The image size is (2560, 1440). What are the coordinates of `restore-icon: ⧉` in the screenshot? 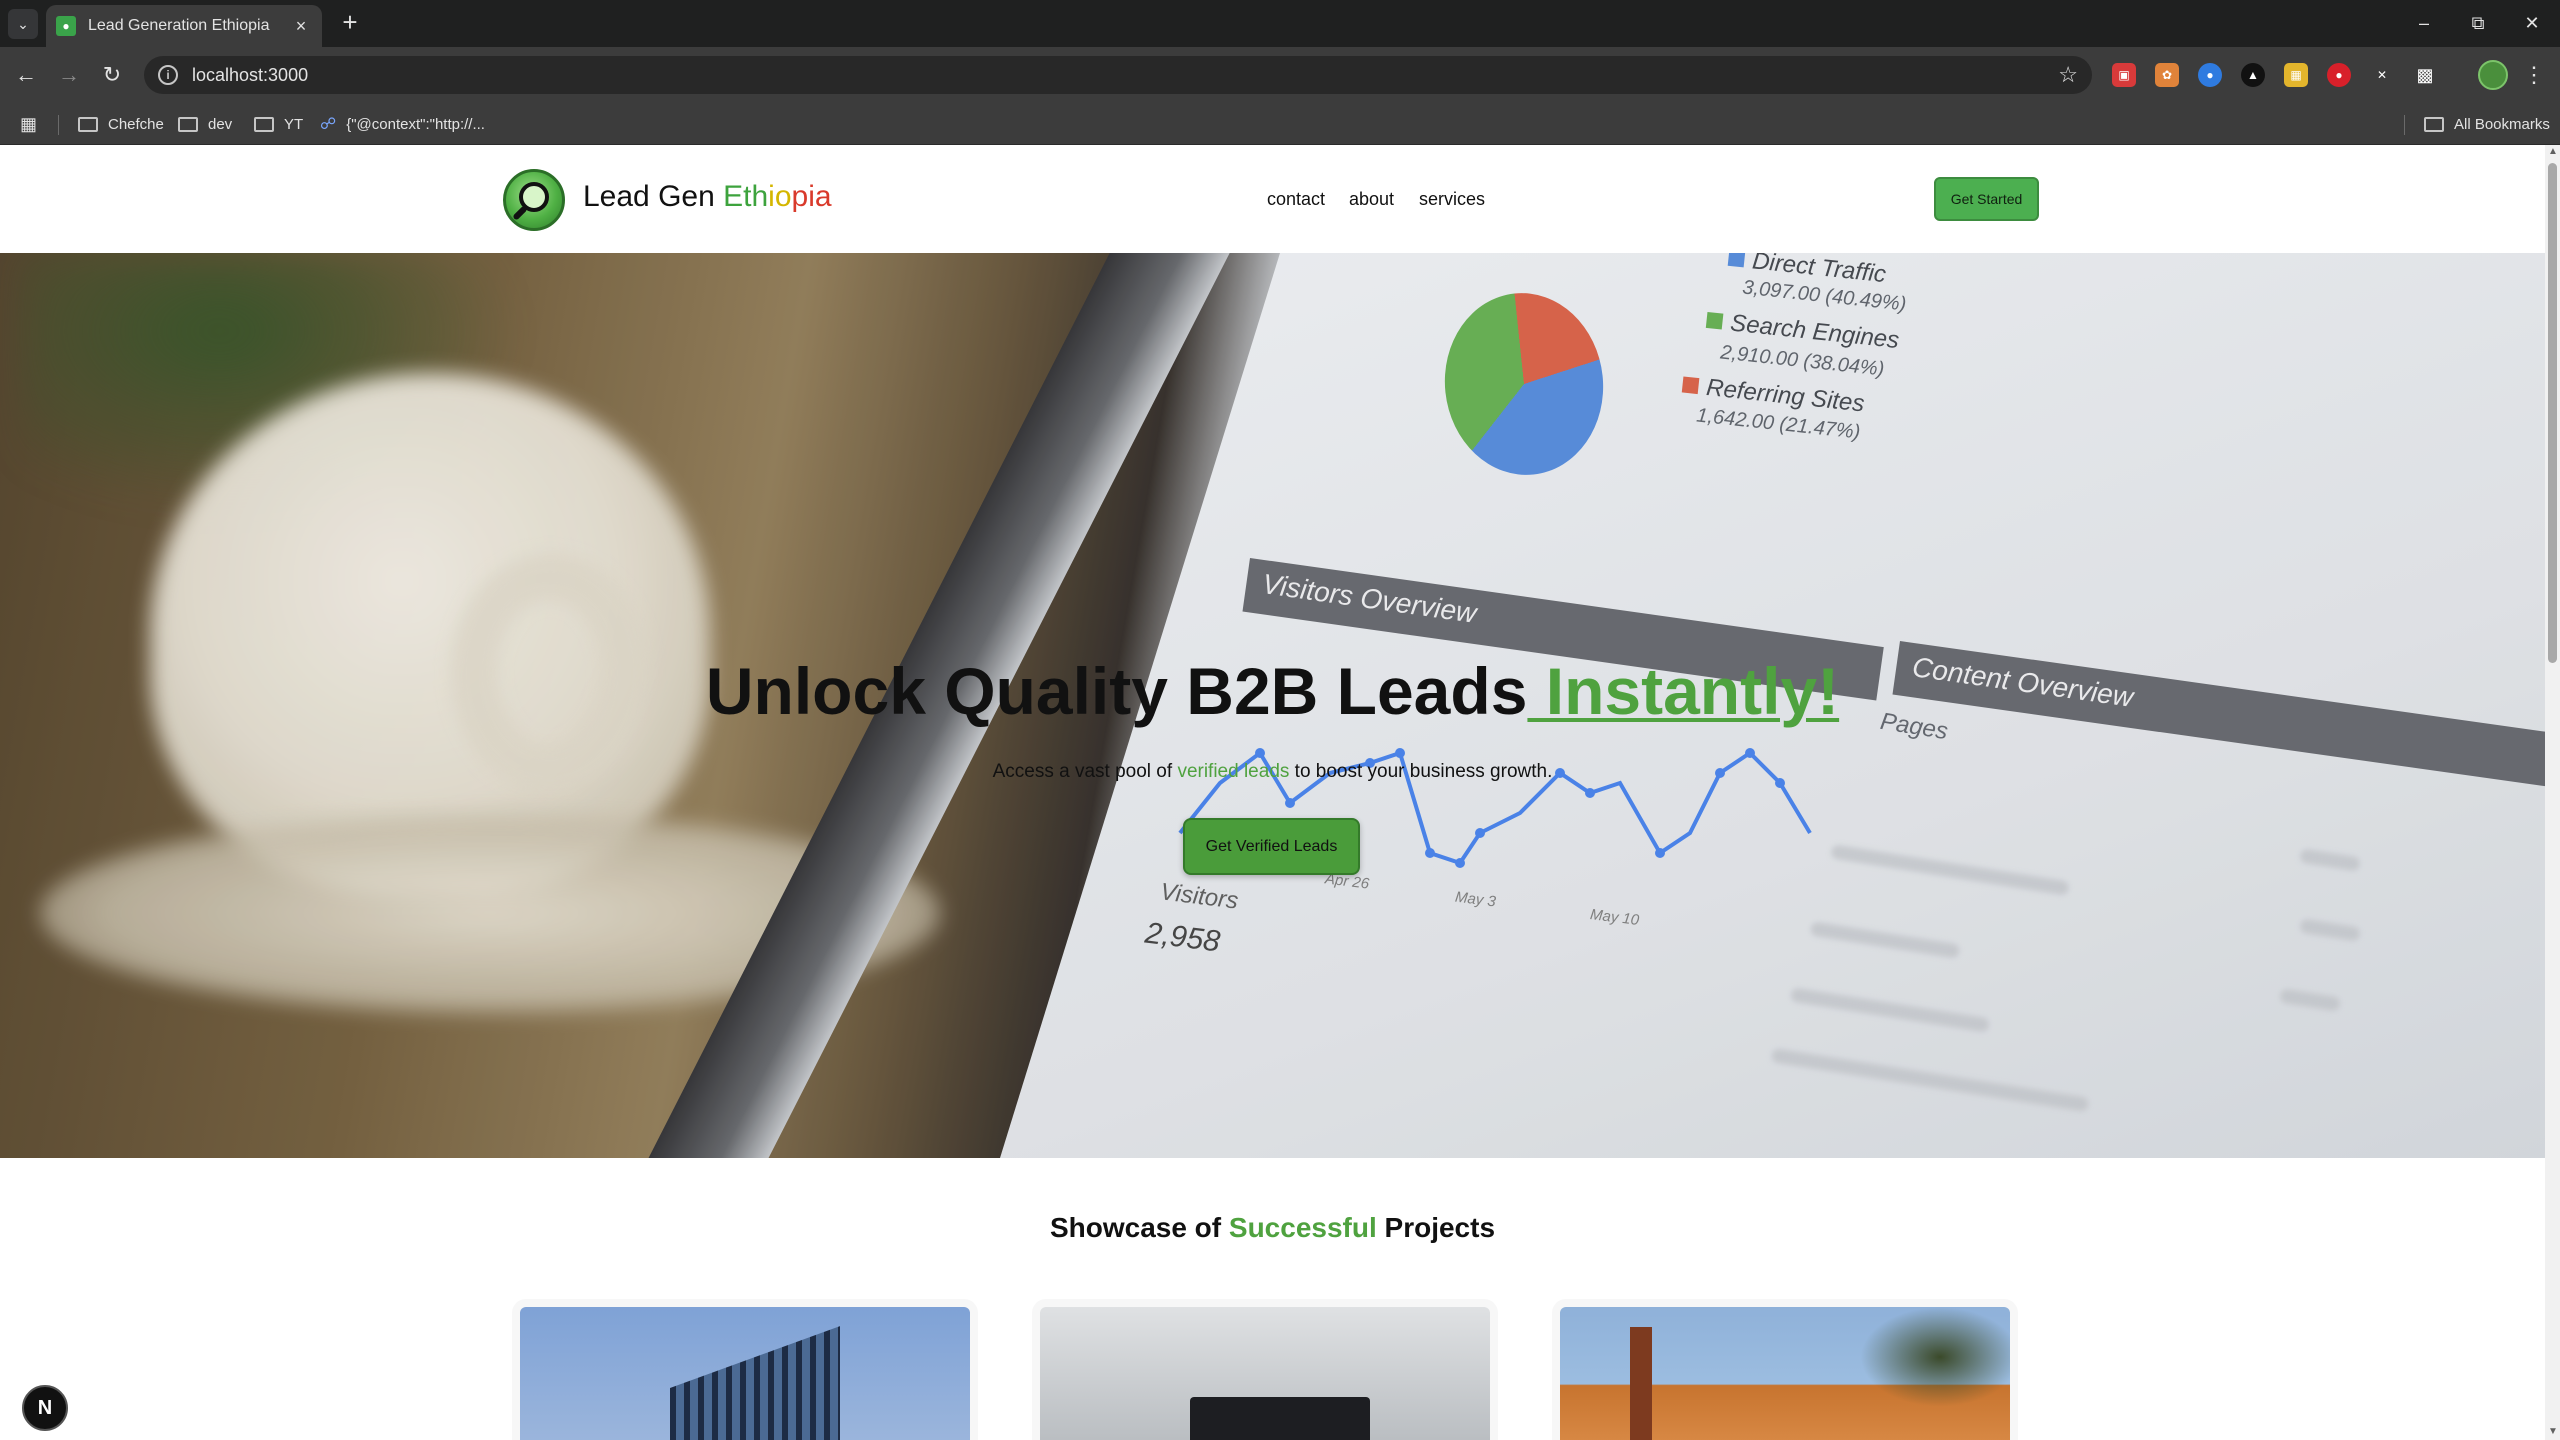 It's located at (2478, 23).